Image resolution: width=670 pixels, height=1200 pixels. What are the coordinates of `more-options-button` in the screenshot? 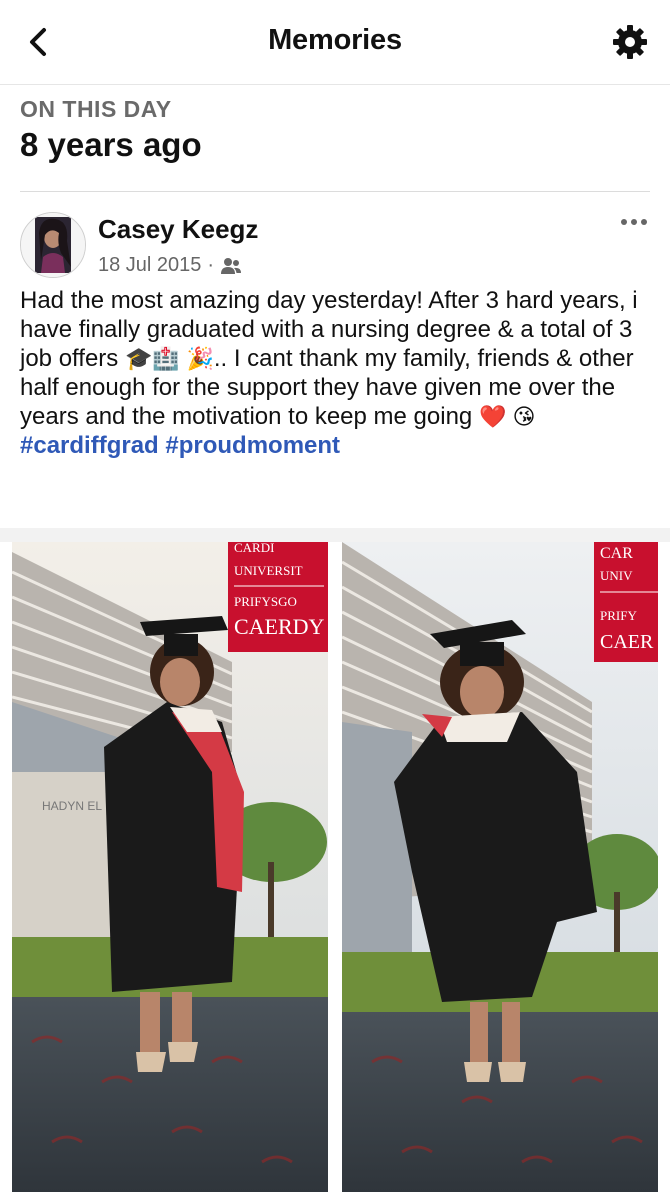 It's located at (634, 222).